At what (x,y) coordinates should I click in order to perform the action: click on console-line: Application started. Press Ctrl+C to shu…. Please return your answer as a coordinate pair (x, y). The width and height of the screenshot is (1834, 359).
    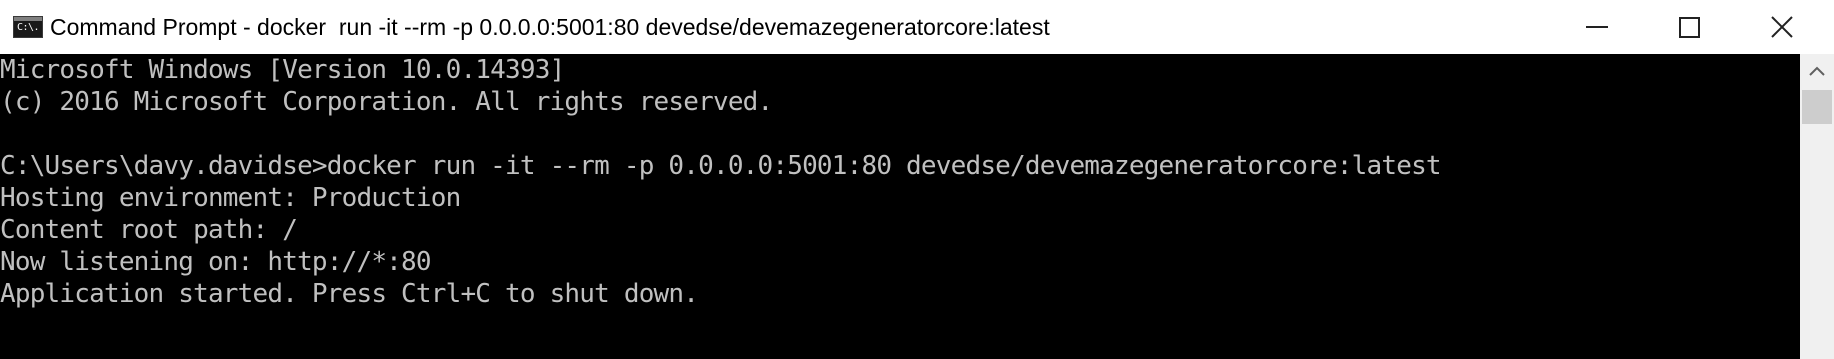
    Looking at the image, I should click on (349, 294).